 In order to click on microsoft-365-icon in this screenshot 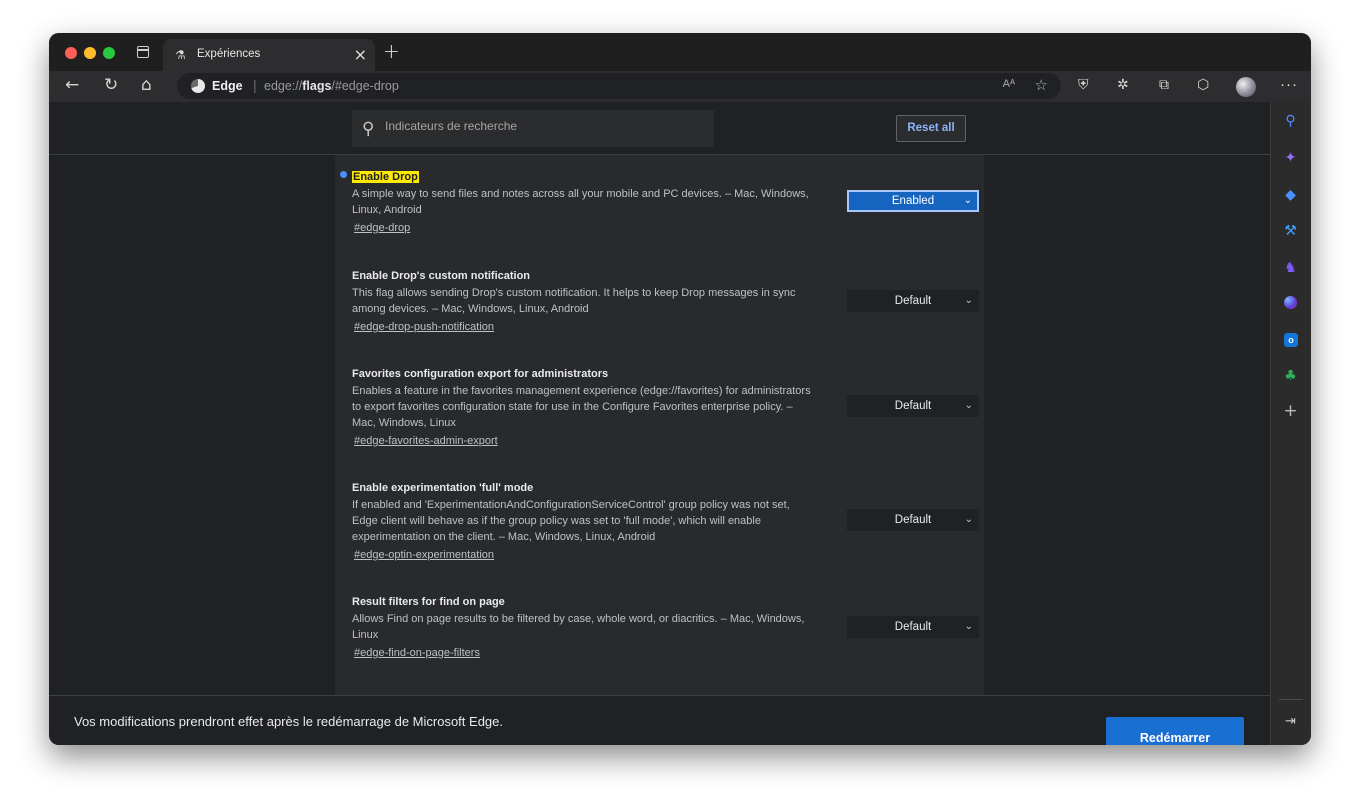, I will do `click(1290, 302)`.